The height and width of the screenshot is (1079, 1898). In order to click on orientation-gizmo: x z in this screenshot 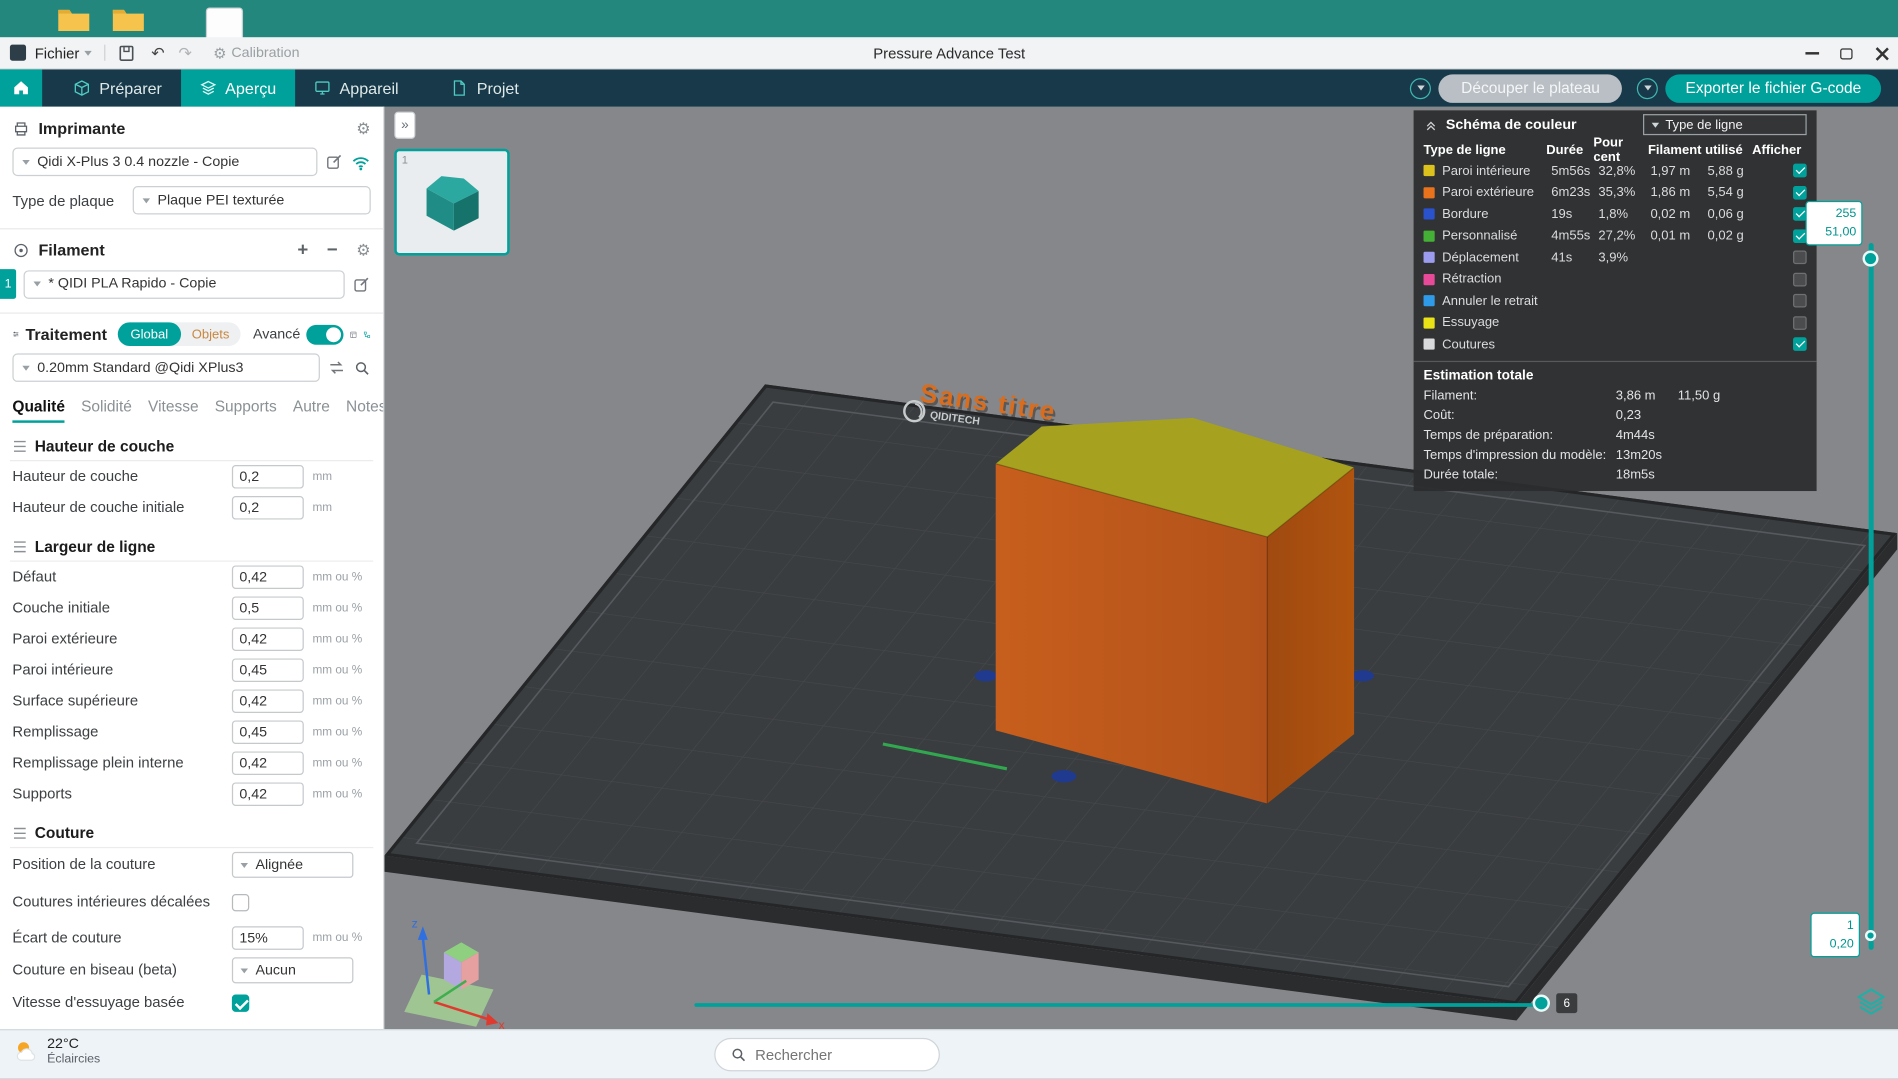, I will do `click(454, 973)`.